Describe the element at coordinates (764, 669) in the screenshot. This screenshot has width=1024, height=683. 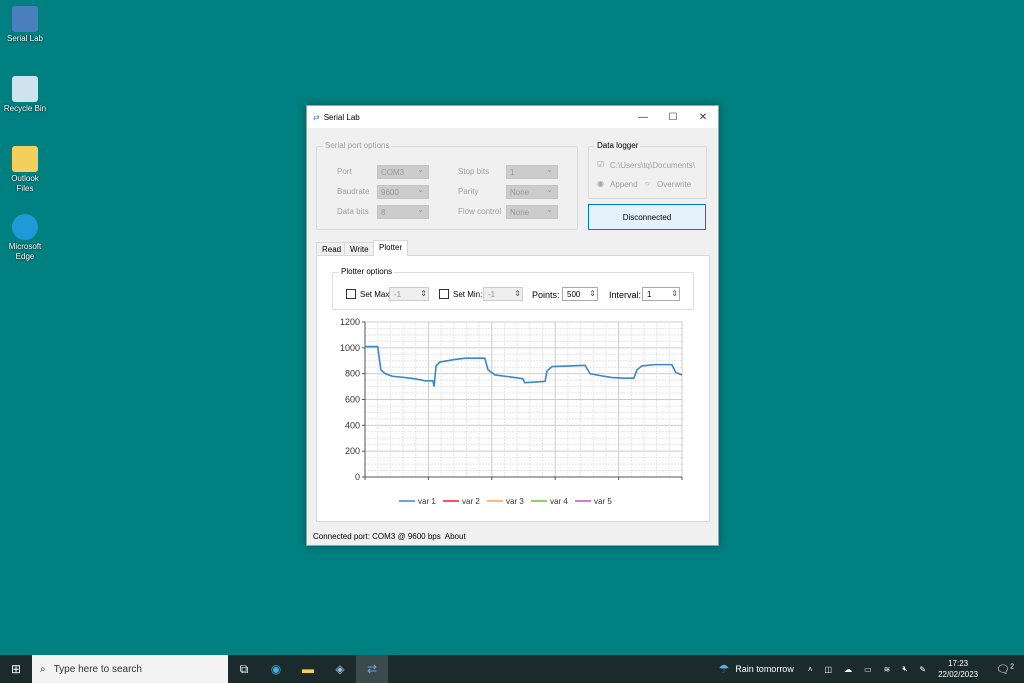
I see `weather-text: Rain tomorrow` at that location.